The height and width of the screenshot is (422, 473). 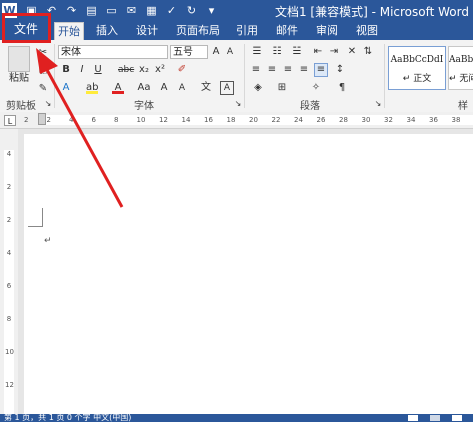 I want to click on ruler-tick-label: 16, so click(x=208, y=120).